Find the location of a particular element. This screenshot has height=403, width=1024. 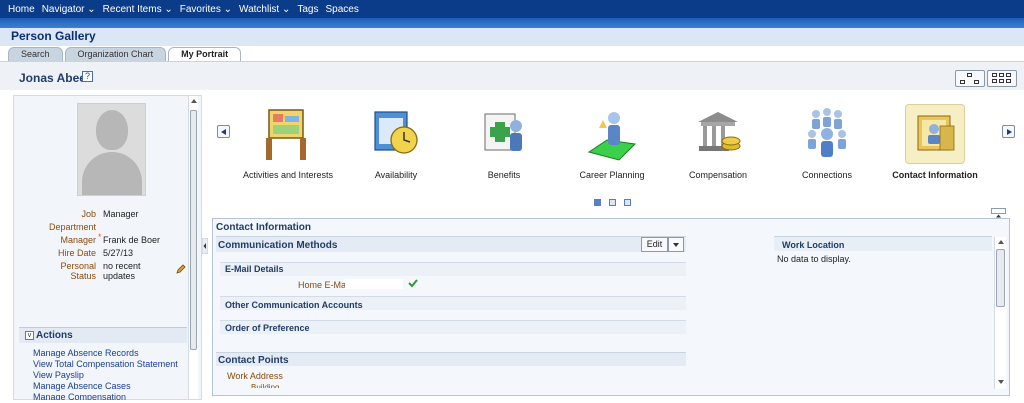

nav-recent-items: Recent Items ⌄ is located at coordinates (138, 9).